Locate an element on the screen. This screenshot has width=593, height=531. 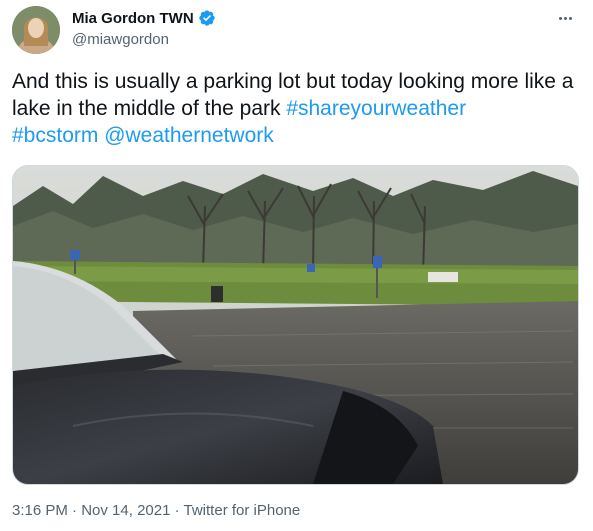
verified-badge-icon is located at coordinates (207, 18).